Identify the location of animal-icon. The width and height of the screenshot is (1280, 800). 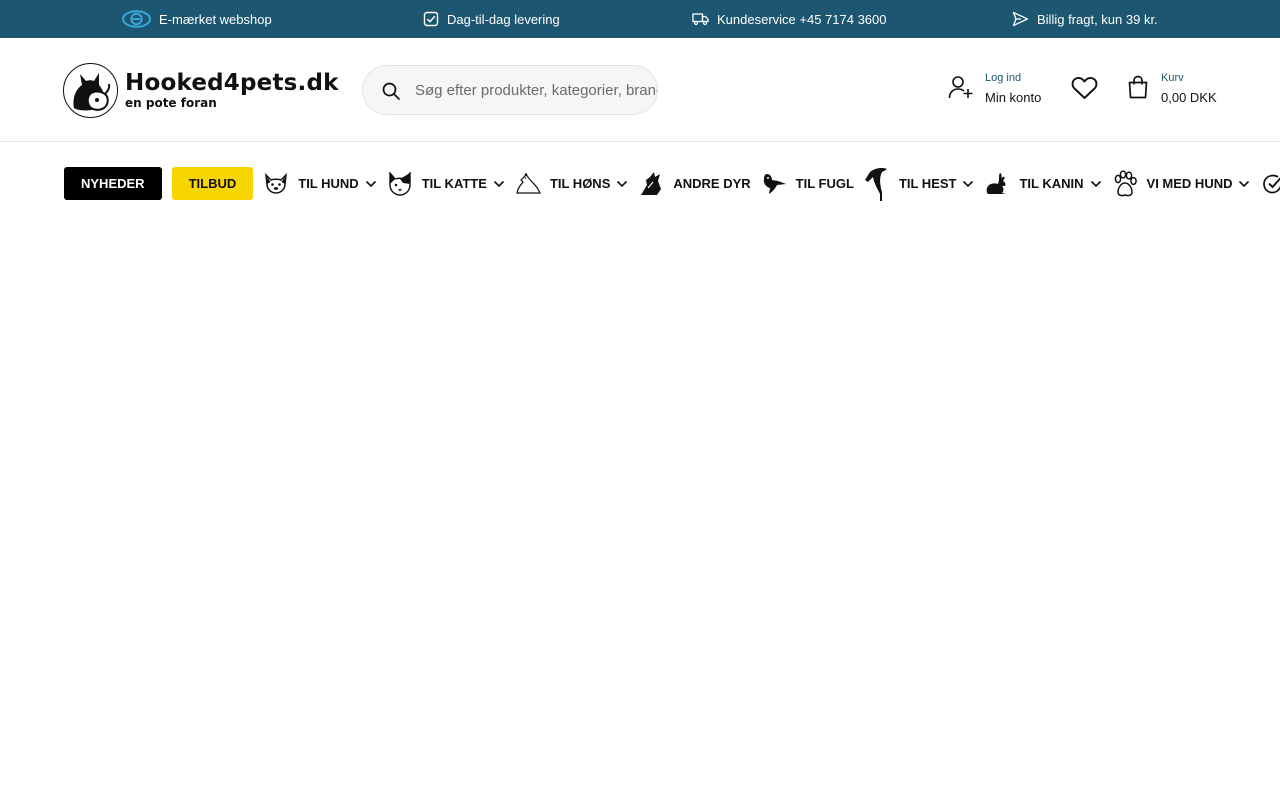
(651, 184).